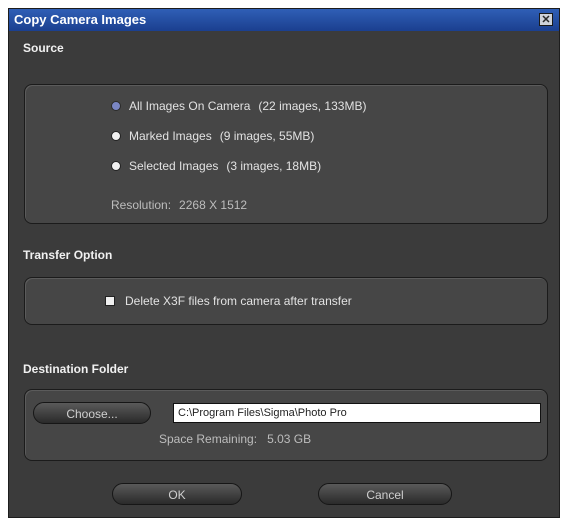 The width and height of the screenshot is (567, 525). What do you see at coordinates (76, 369) in the screenshot?
I see `destination-heading: Destination Folder` at bounding box center [76, 369].